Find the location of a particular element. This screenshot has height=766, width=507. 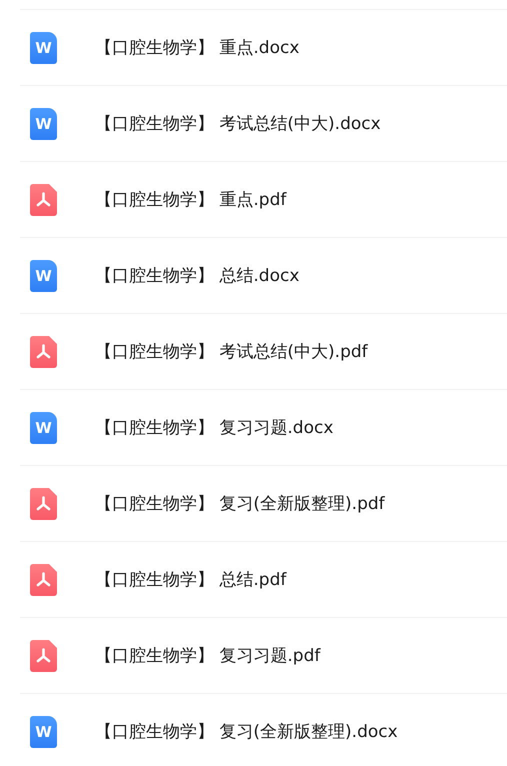

file-row: 【口腔生物学】 重点.pdf is located at coordinates (263, 199).